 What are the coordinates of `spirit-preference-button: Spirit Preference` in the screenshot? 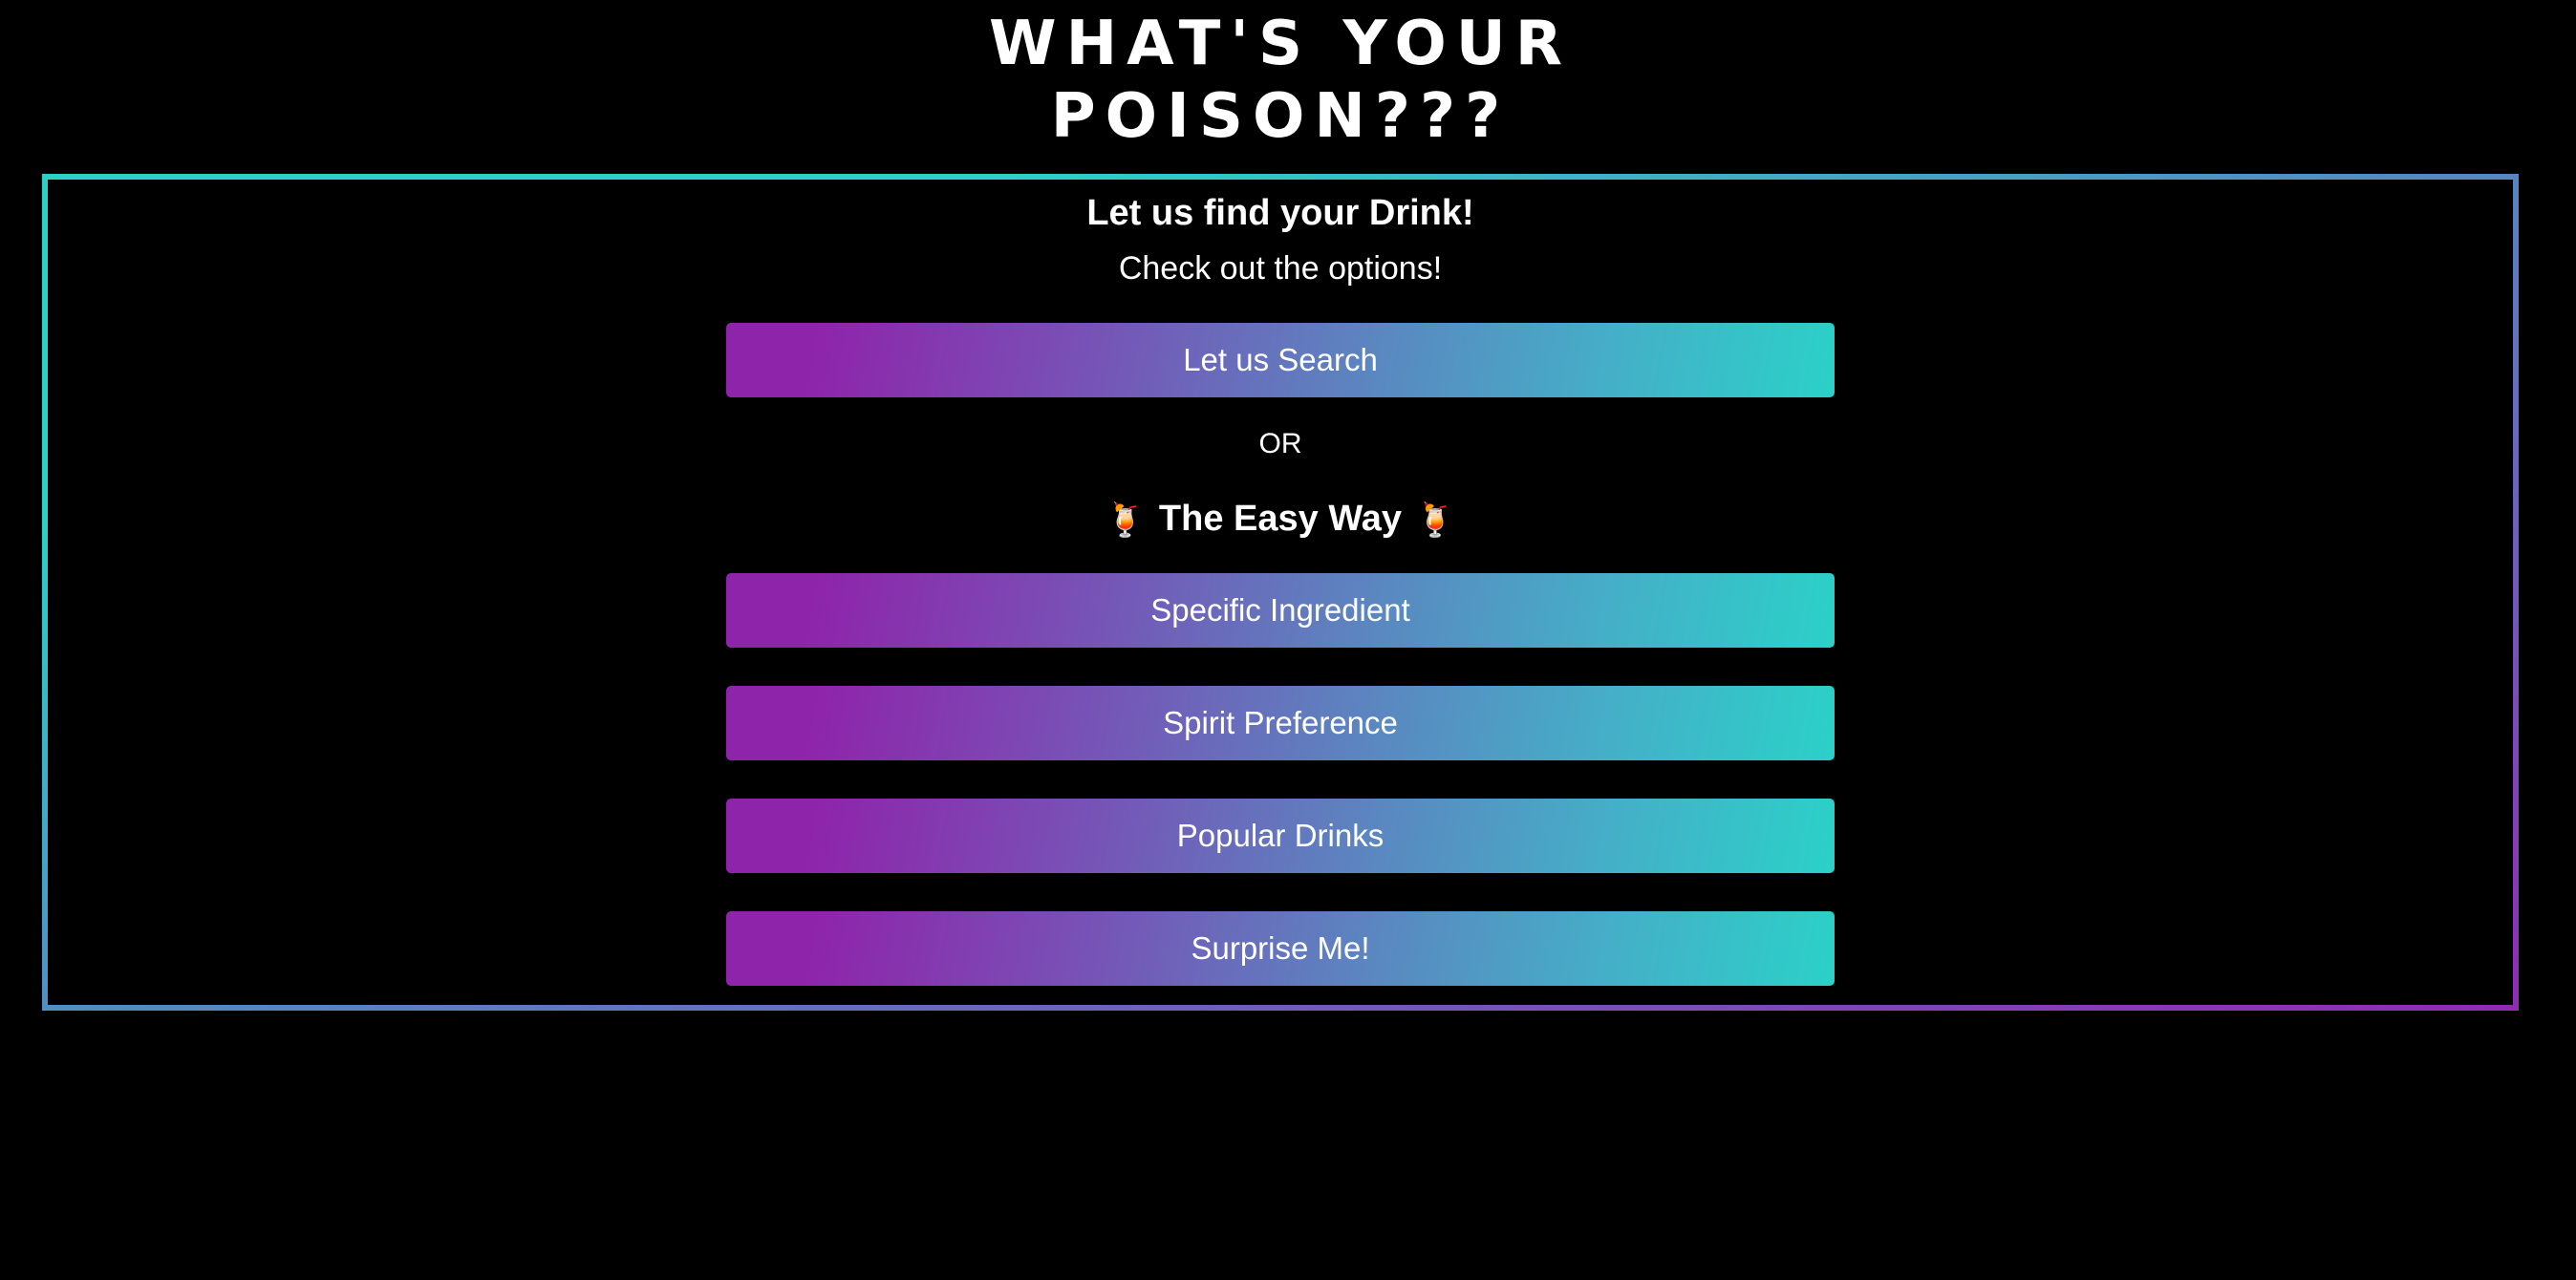 It's located at (1280, 723).